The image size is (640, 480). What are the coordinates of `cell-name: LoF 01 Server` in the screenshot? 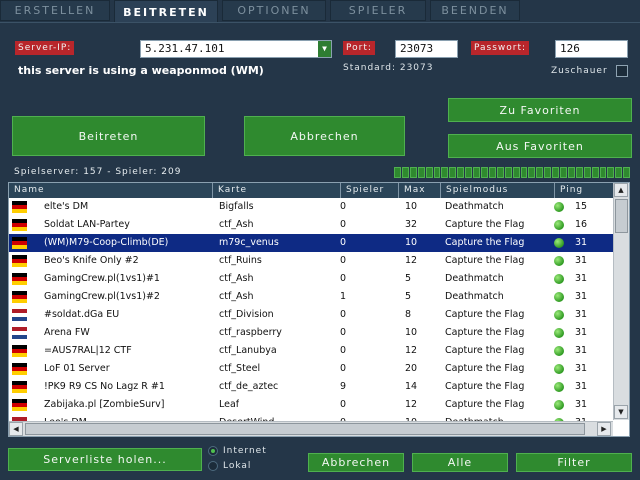 It's located at (77, 368).